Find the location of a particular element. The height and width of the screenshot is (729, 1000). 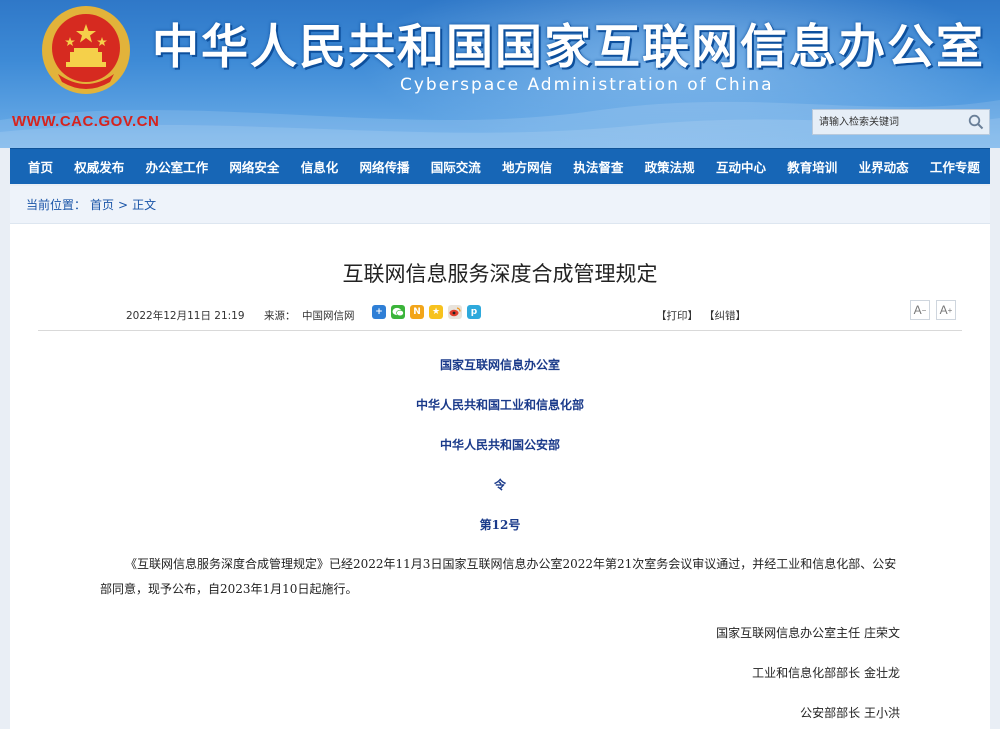

nav-item-cybersecurity: 网络安全 is located at coordinates (254, 166).